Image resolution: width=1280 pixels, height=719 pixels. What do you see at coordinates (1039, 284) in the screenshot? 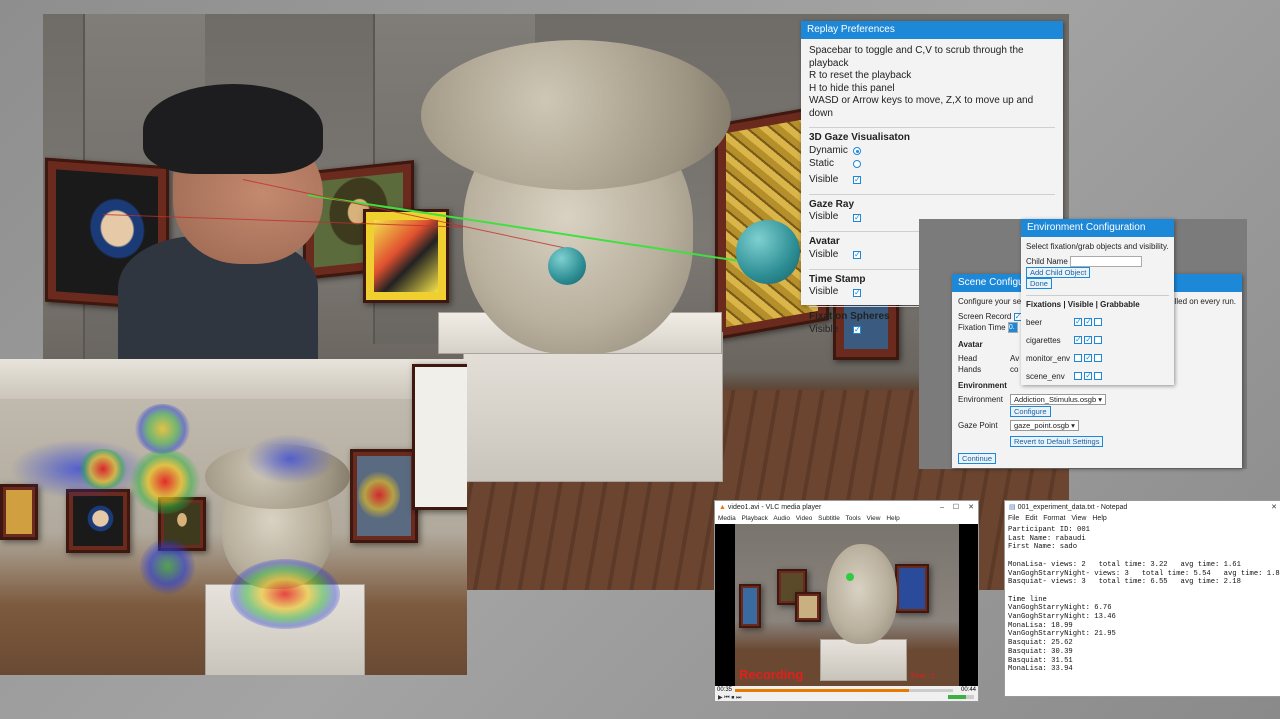
I see `done-button: Done` at bounding box center [1039, 284].